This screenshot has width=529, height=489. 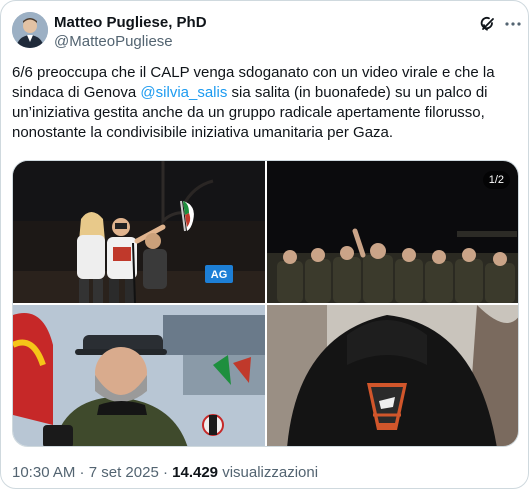 I want to click on avatar, so click(x=30, y=30).